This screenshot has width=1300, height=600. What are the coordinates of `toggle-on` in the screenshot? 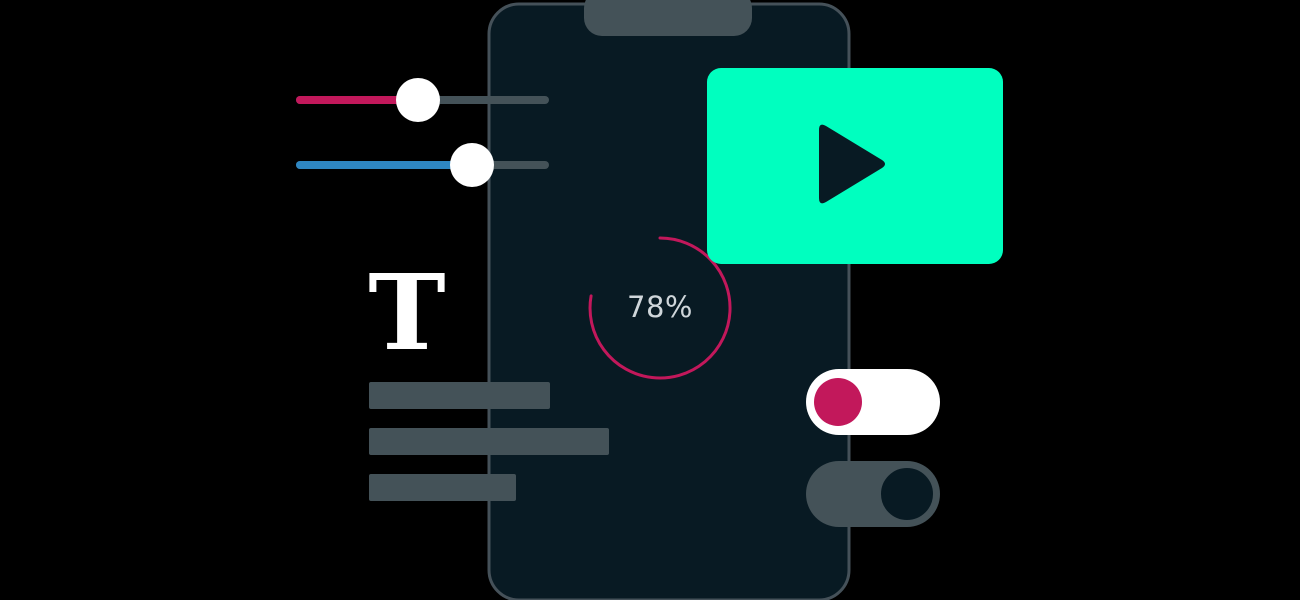 It's located at (873, 402).